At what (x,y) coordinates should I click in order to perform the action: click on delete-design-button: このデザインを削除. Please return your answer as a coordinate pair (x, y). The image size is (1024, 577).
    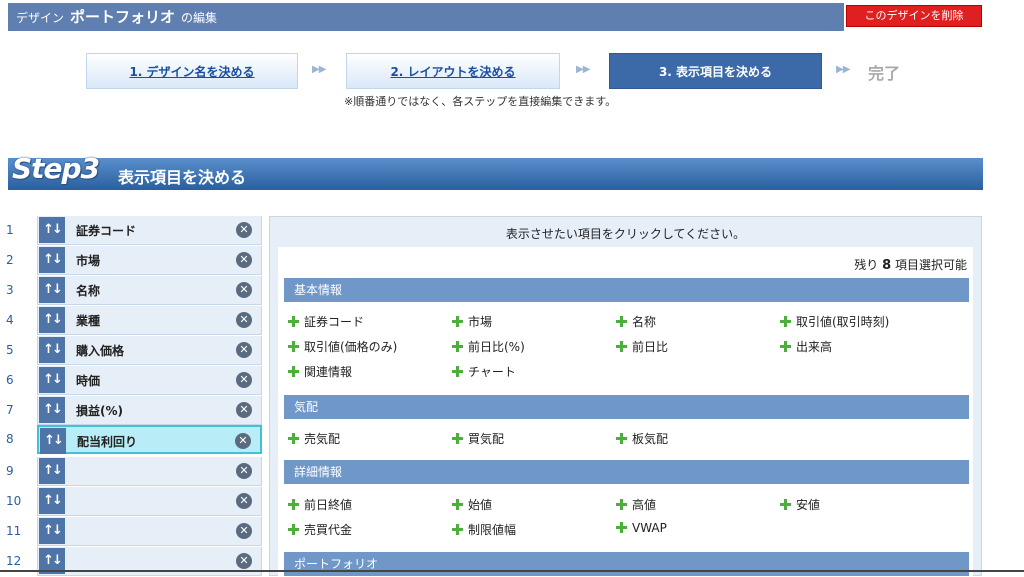
    Looking at the image, I should click on (914, 16).